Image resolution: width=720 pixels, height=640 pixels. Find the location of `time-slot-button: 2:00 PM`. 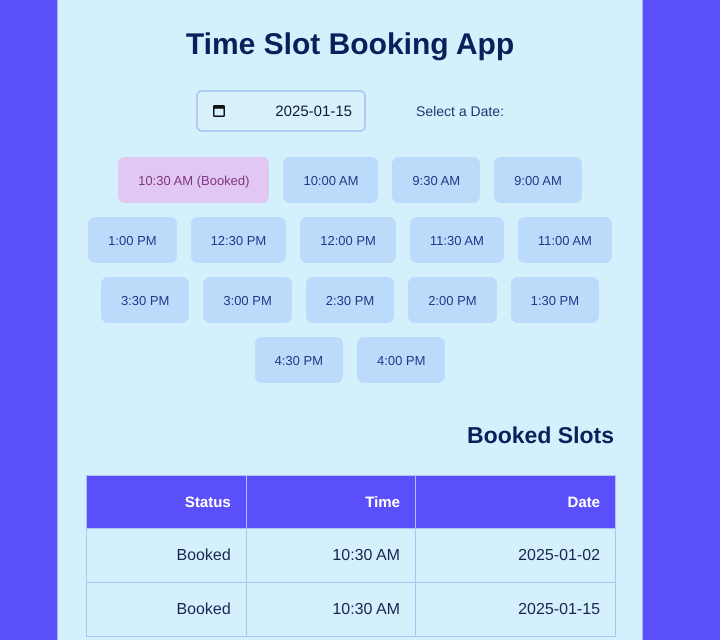

time-slot-button: 2:00 PM is located at coordinates (452, 300).